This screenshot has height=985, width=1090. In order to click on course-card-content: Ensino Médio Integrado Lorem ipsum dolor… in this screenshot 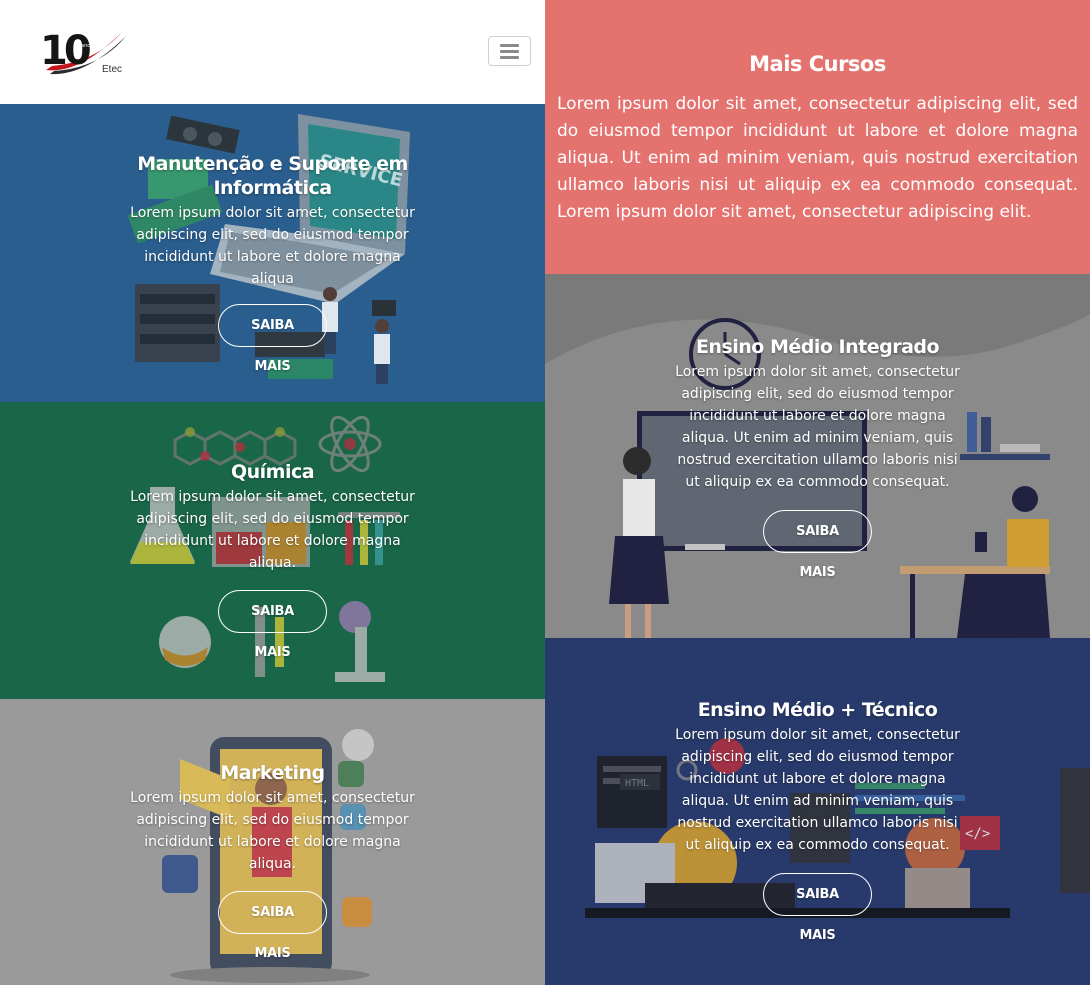, I will do `click(817, 458)`.